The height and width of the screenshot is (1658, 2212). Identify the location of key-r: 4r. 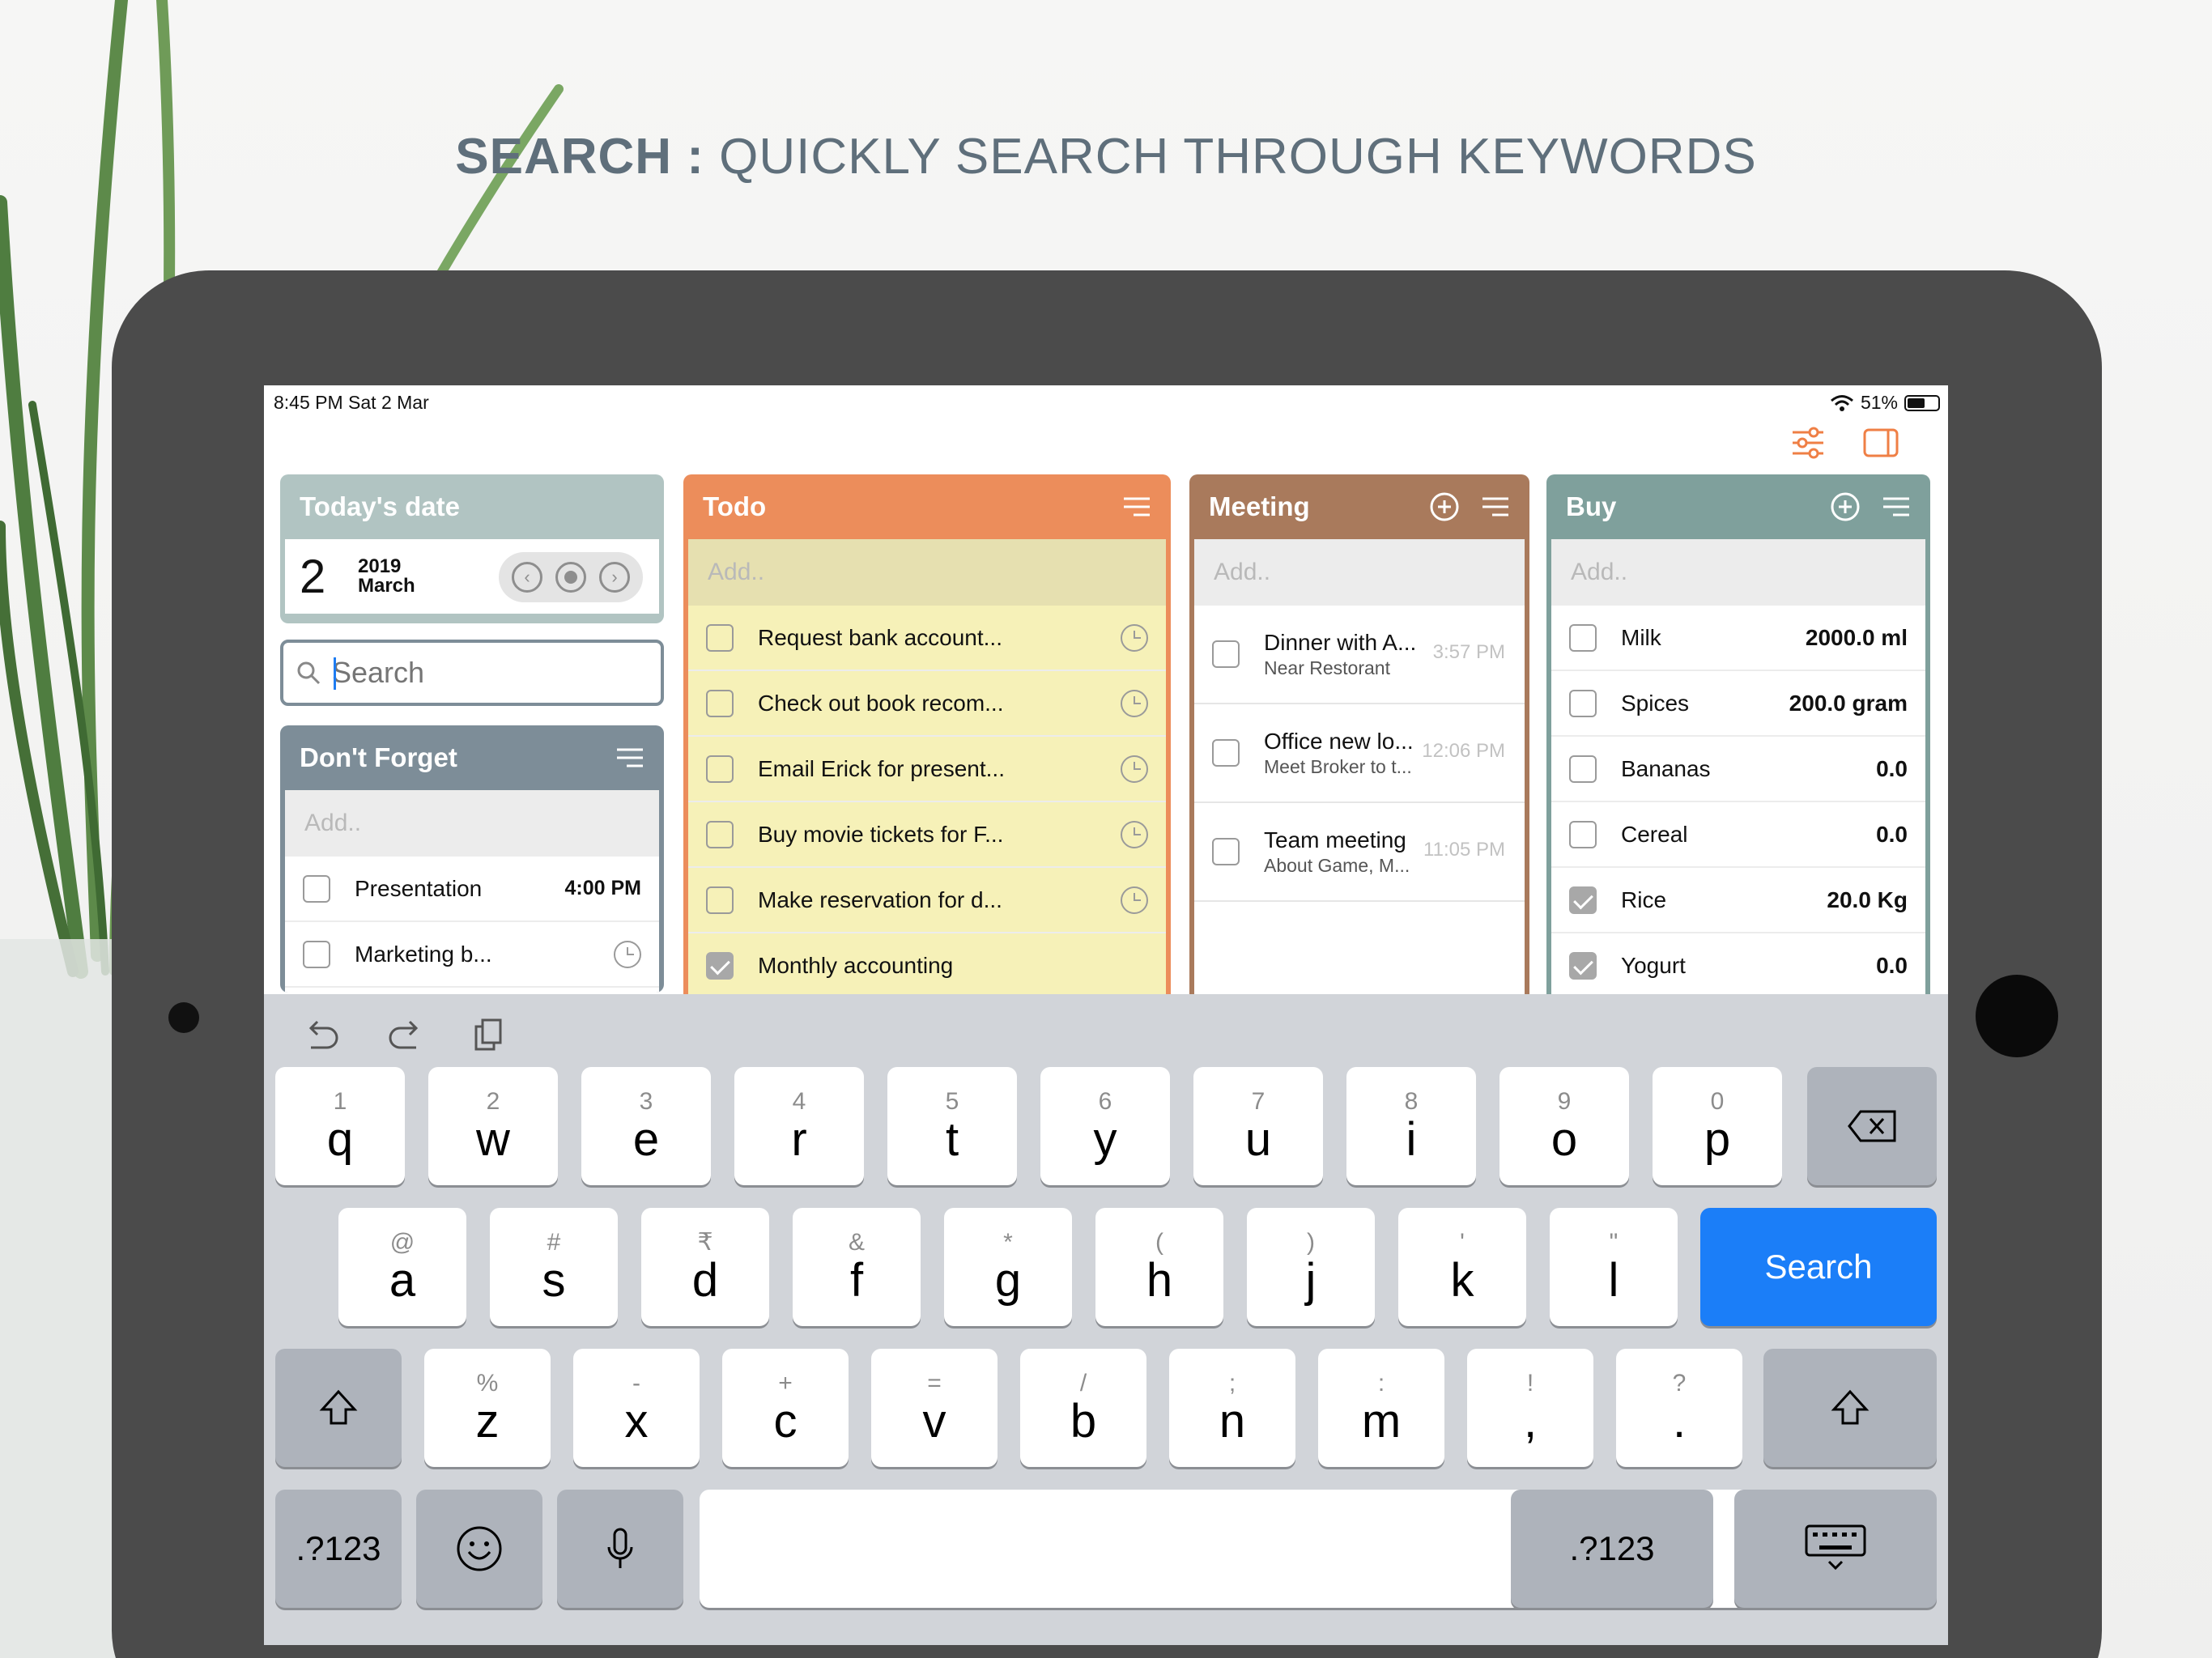
(799, 1126).